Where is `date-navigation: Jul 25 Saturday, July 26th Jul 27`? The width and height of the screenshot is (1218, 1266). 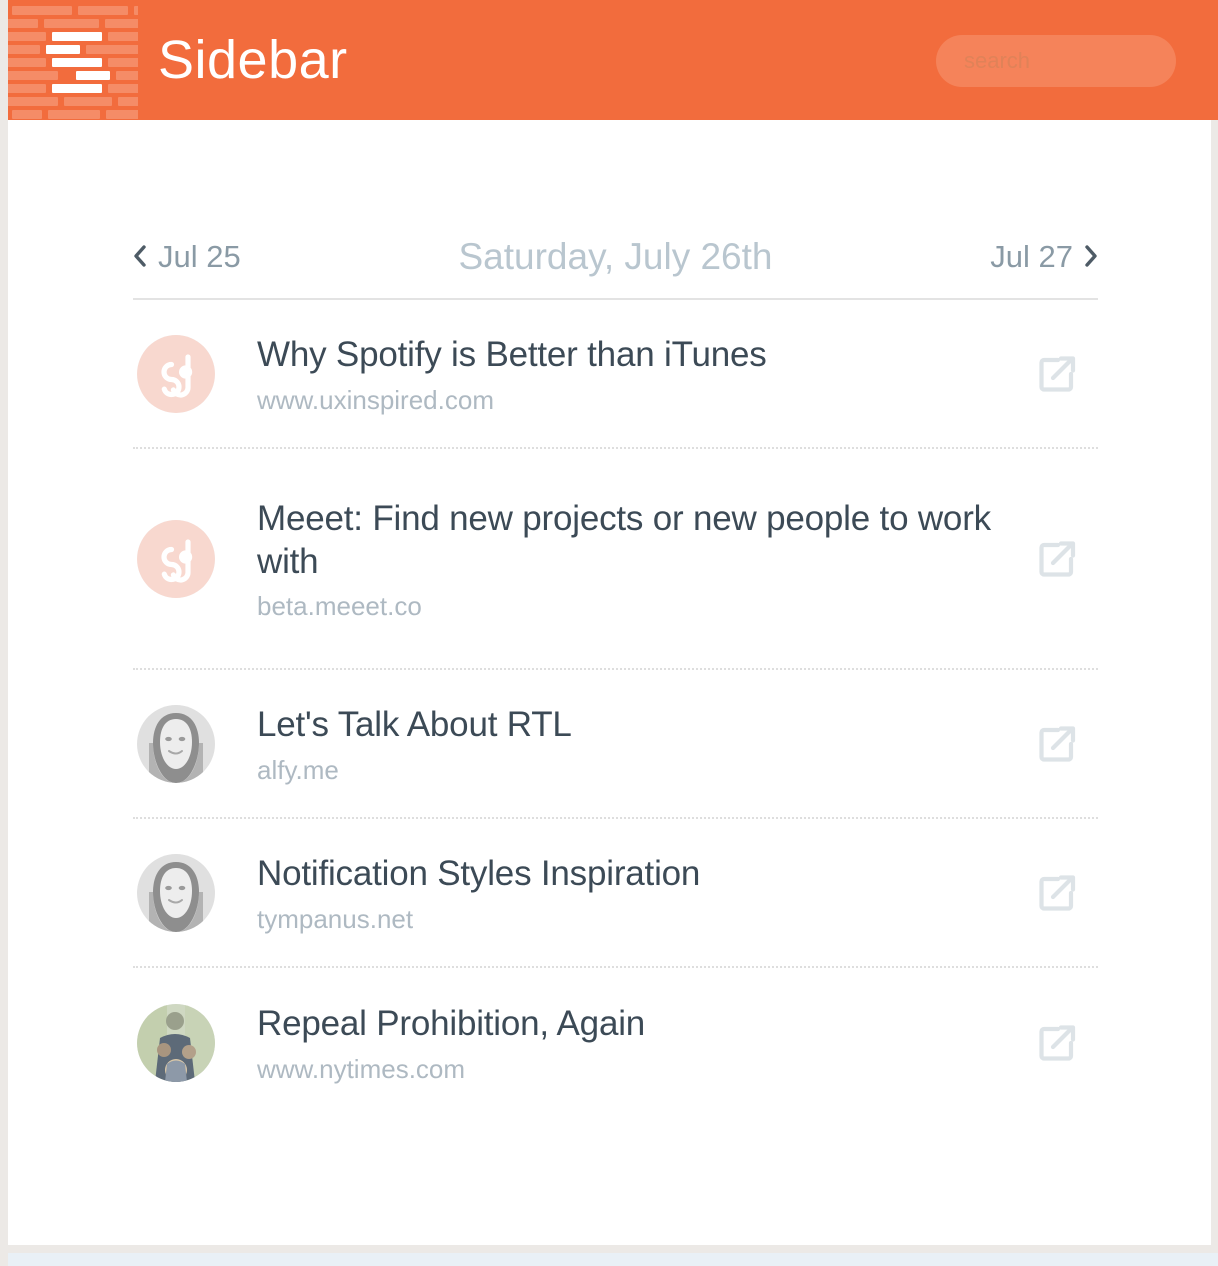 date-navigation: Jul 25 Saturday, July 26th Jul 27 is located at coordinates (615, 256).